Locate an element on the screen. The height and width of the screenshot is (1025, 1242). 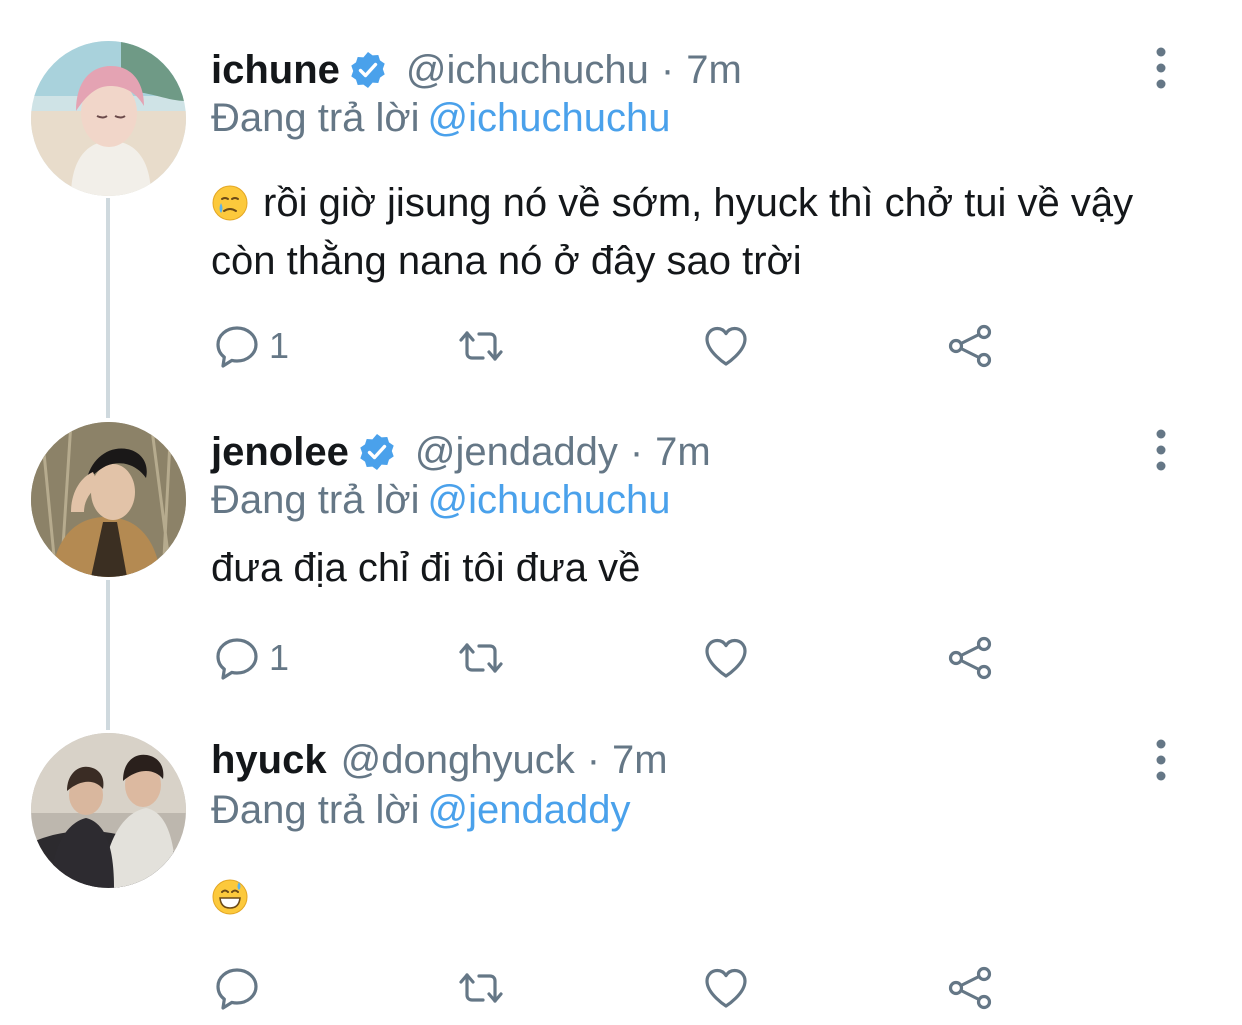
reply-mention-link: @jendaddy is located at coordinates (529, 810).